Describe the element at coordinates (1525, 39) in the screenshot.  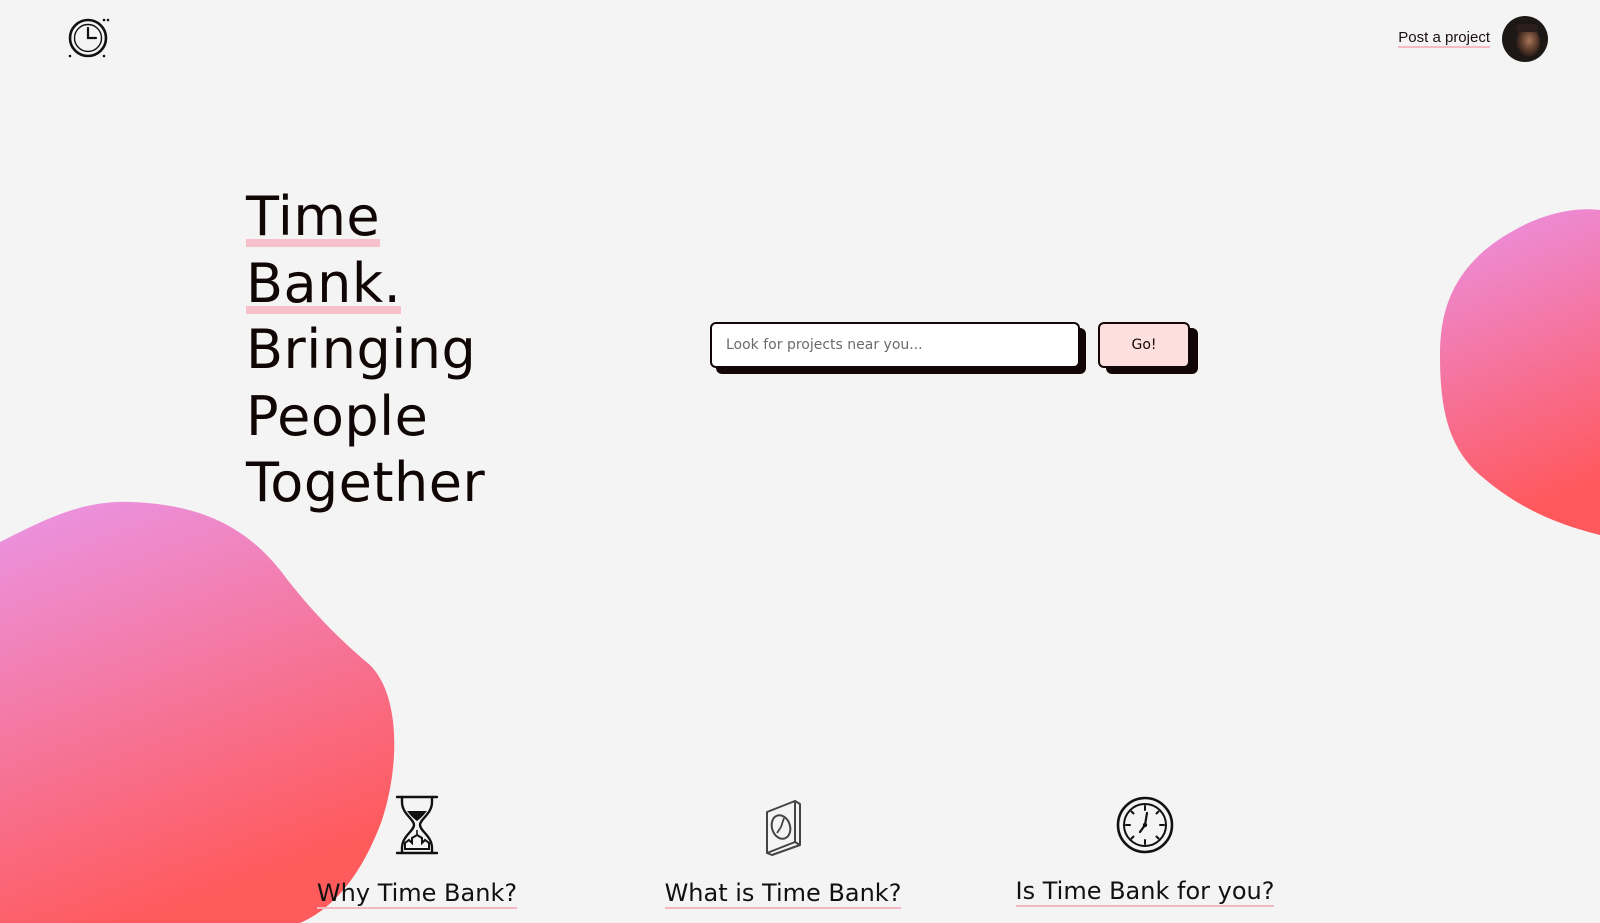
I see `avatar` at that location.